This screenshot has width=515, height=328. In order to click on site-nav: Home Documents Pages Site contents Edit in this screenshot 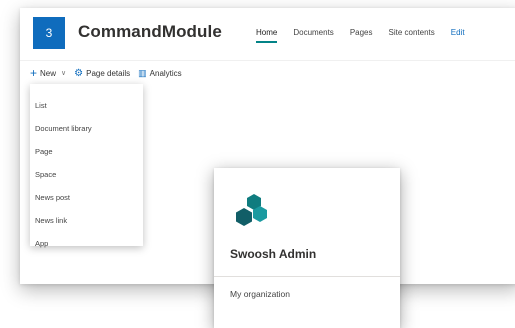, I will do `click(360, 35)`.